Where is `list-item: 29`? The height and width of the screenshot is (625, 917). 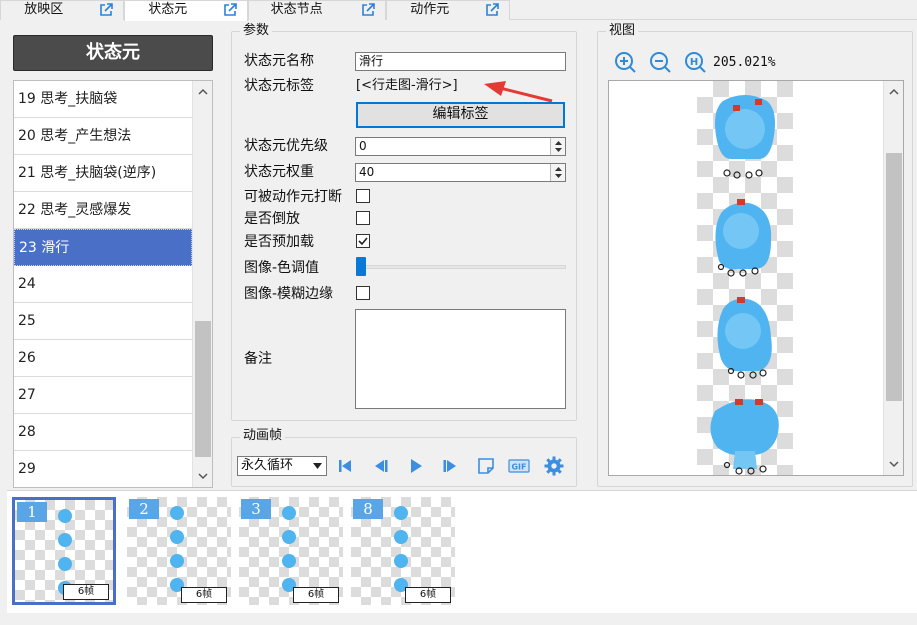 list-item: 29 is located at coordinates (103, 469).